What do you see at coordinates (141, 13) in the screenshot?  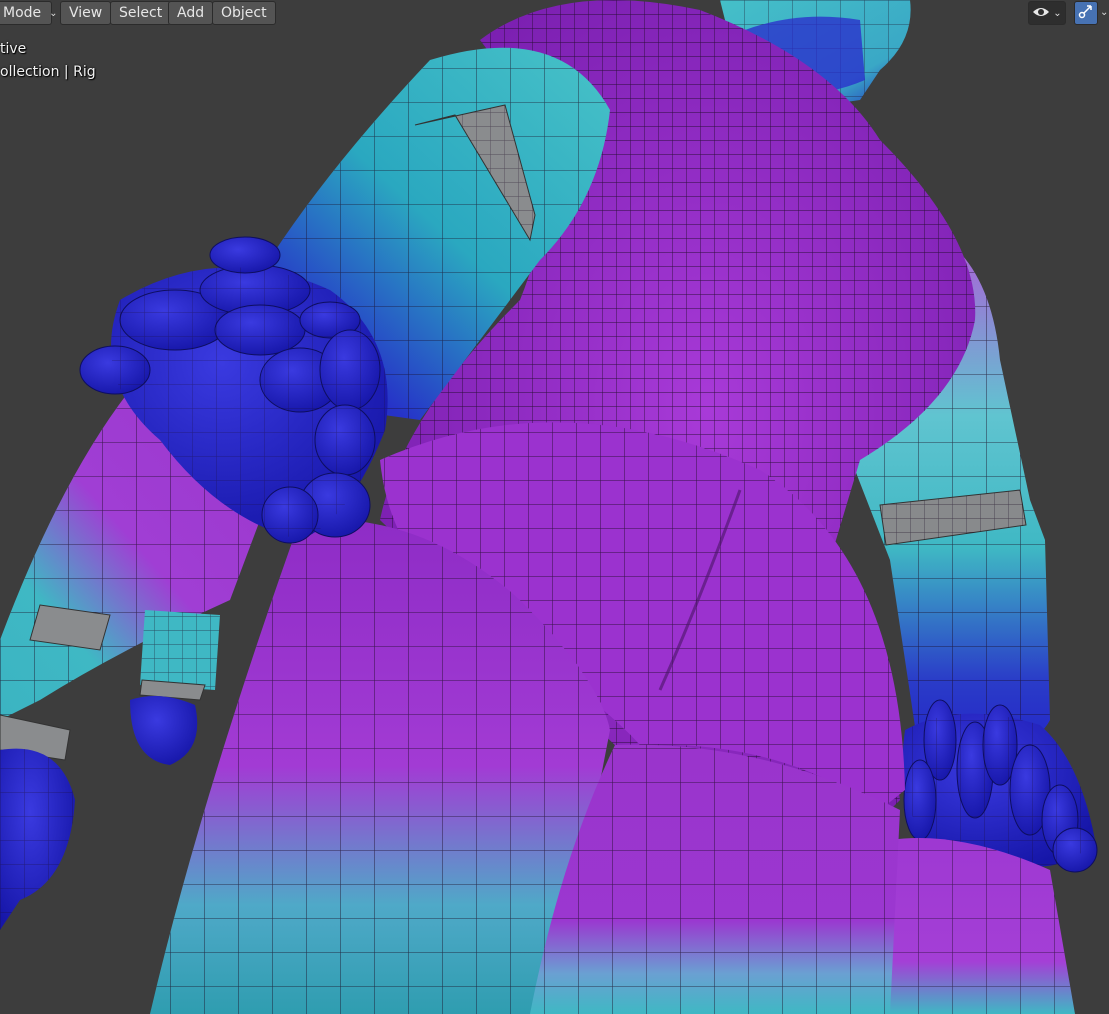 I see `select-menu: Select` at bounding box center [141, 13].